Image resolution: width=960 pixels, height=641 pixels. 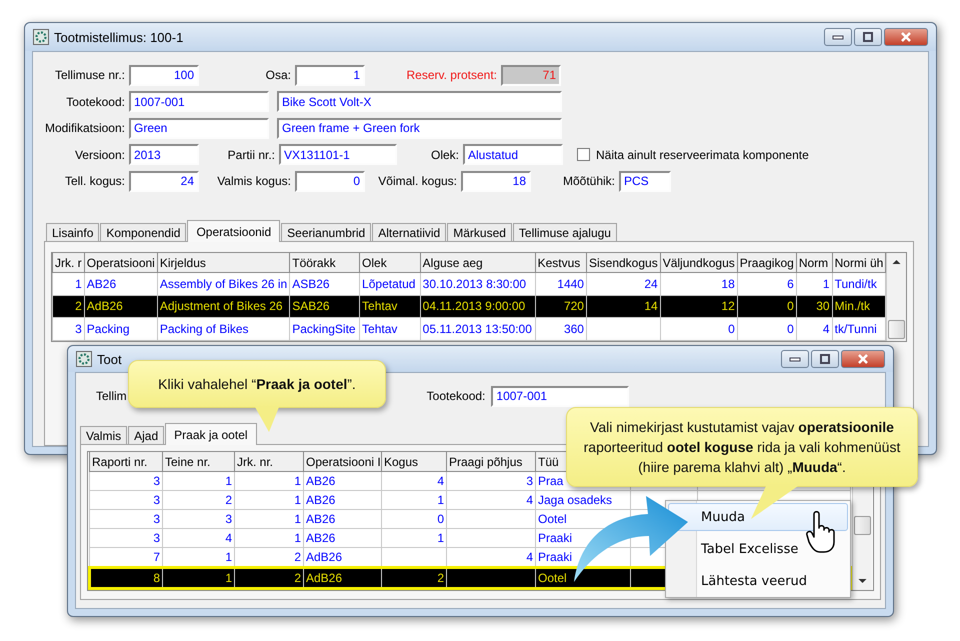 I want to click on field-label: Tellim, so click(x=111, y=396).